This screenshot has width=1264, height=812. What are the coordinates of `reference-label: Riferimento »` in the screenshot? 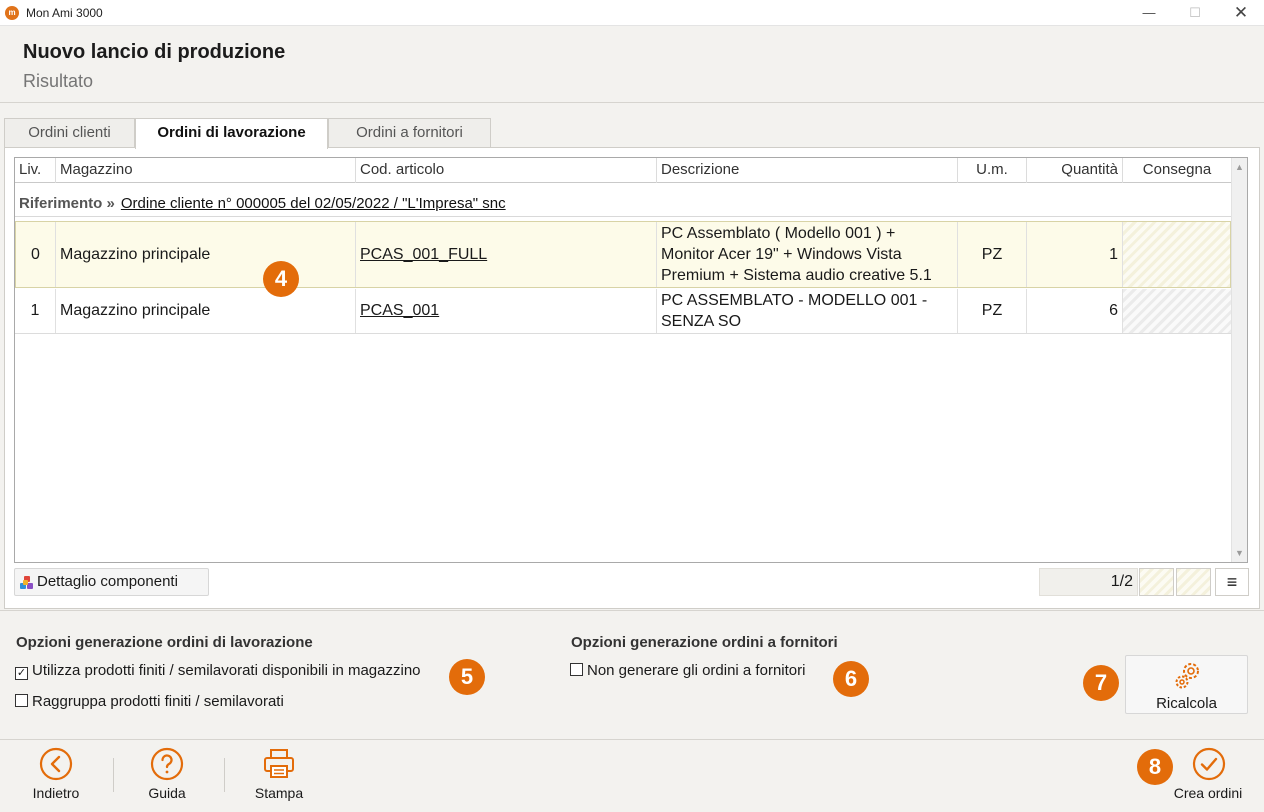 It's located at (67, 203).